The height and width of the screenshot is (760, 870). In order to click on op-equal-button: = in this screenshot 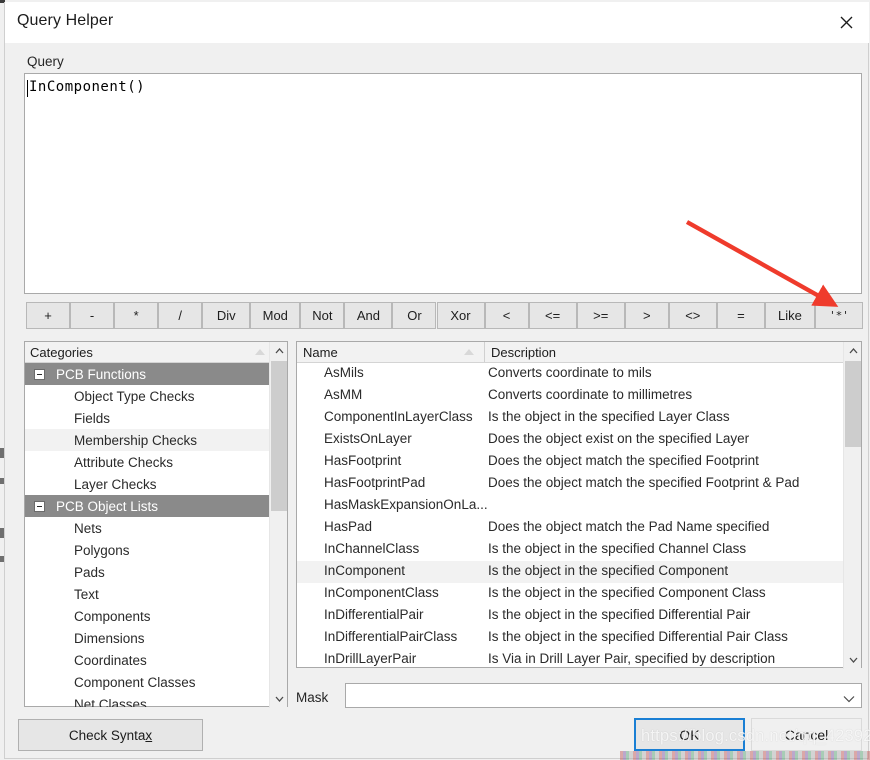, I will do `click(740, 315)`.